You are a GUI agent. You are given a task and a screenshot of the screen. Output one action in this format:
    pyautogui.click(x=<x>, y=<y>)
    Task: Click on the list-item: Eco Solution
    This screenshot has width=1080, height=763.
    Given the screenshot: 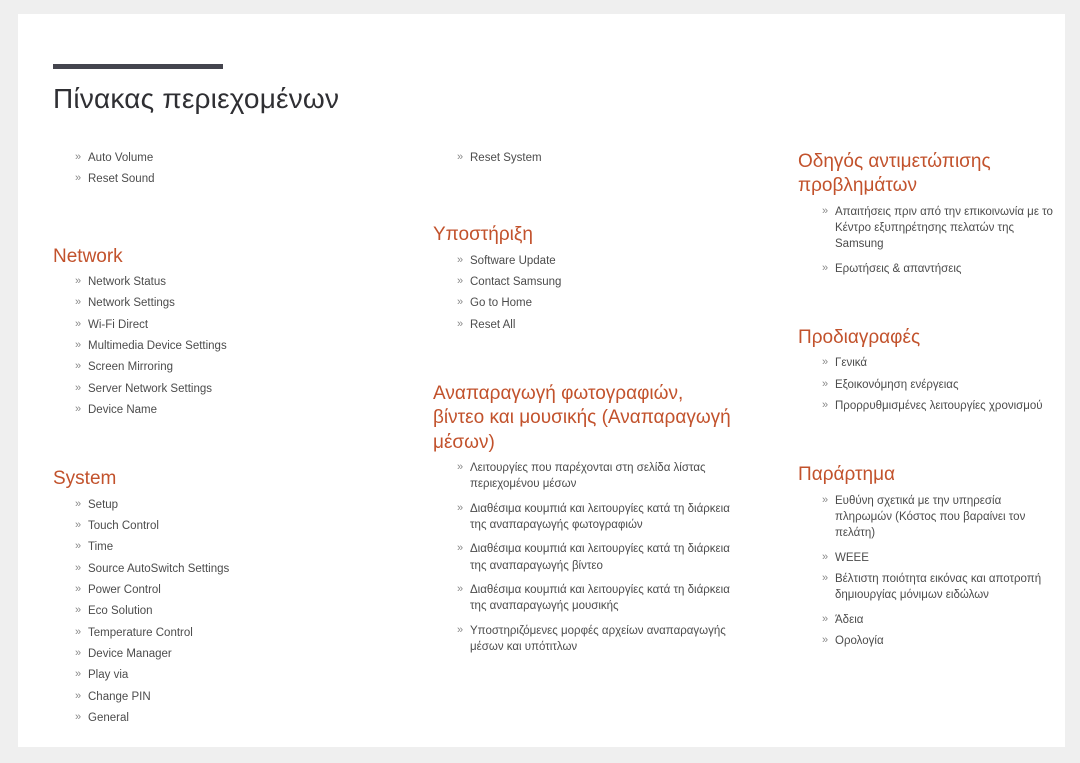 What is the action you would take?
    pyautogui.click(x=224, y=611)
    